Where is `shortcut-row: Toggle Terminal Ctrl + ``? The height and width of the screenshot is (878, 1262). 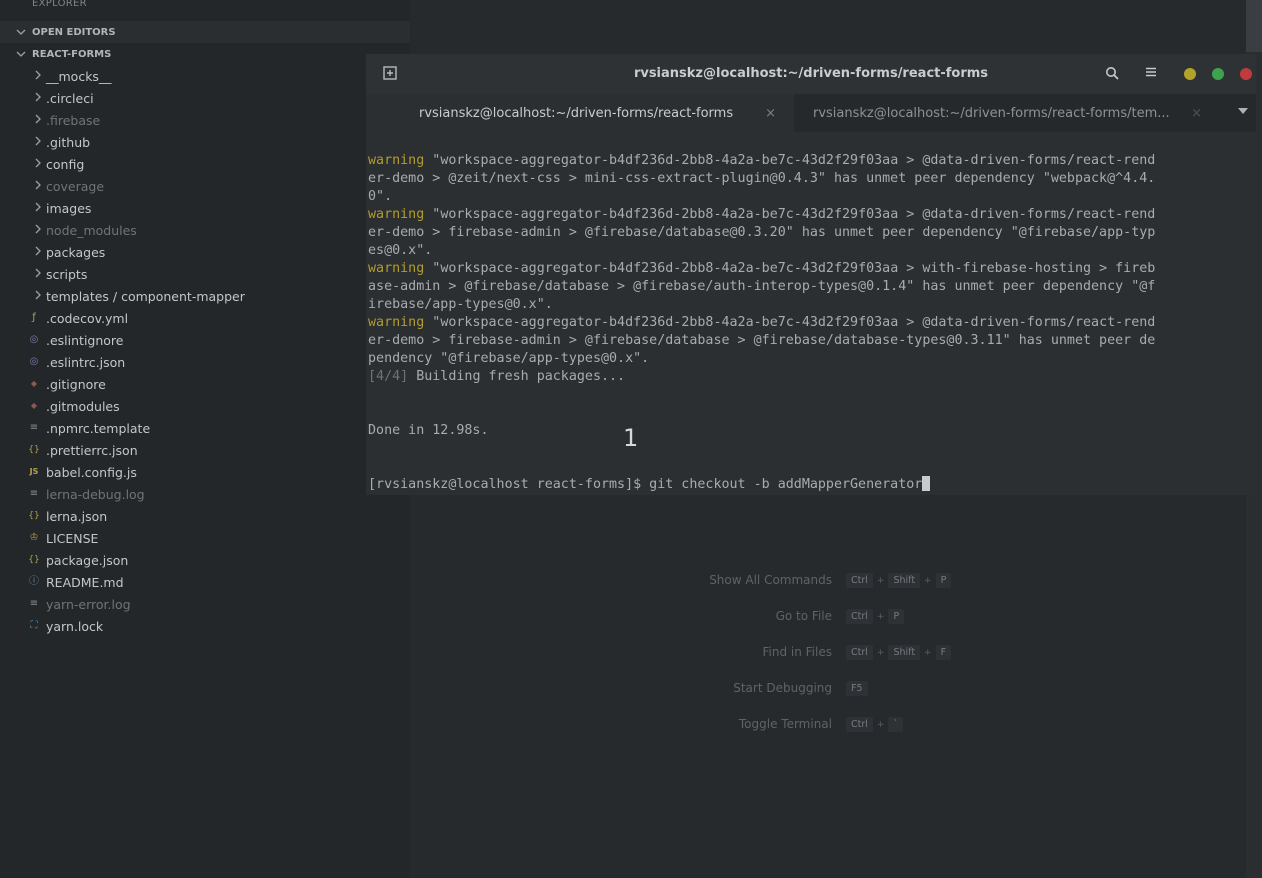 shortcut-row: Toggle Terminal Ctrl + ` is located at coordinates (770, 726).